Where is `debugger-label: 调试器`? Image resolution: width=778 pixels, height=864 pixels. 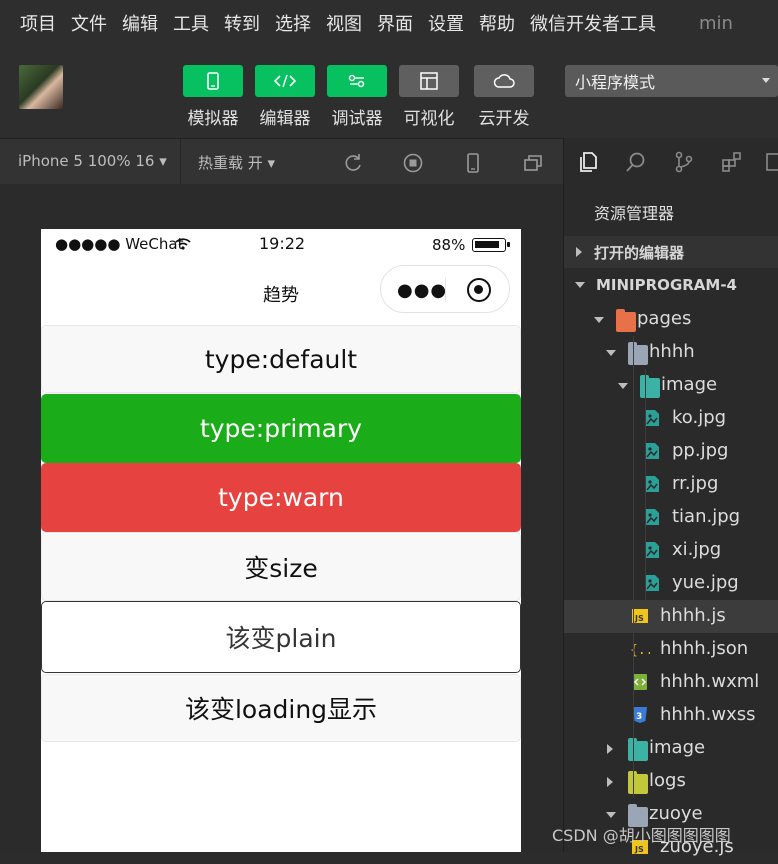
debugger-label: 调试器 is located at coordinates (357, 119).